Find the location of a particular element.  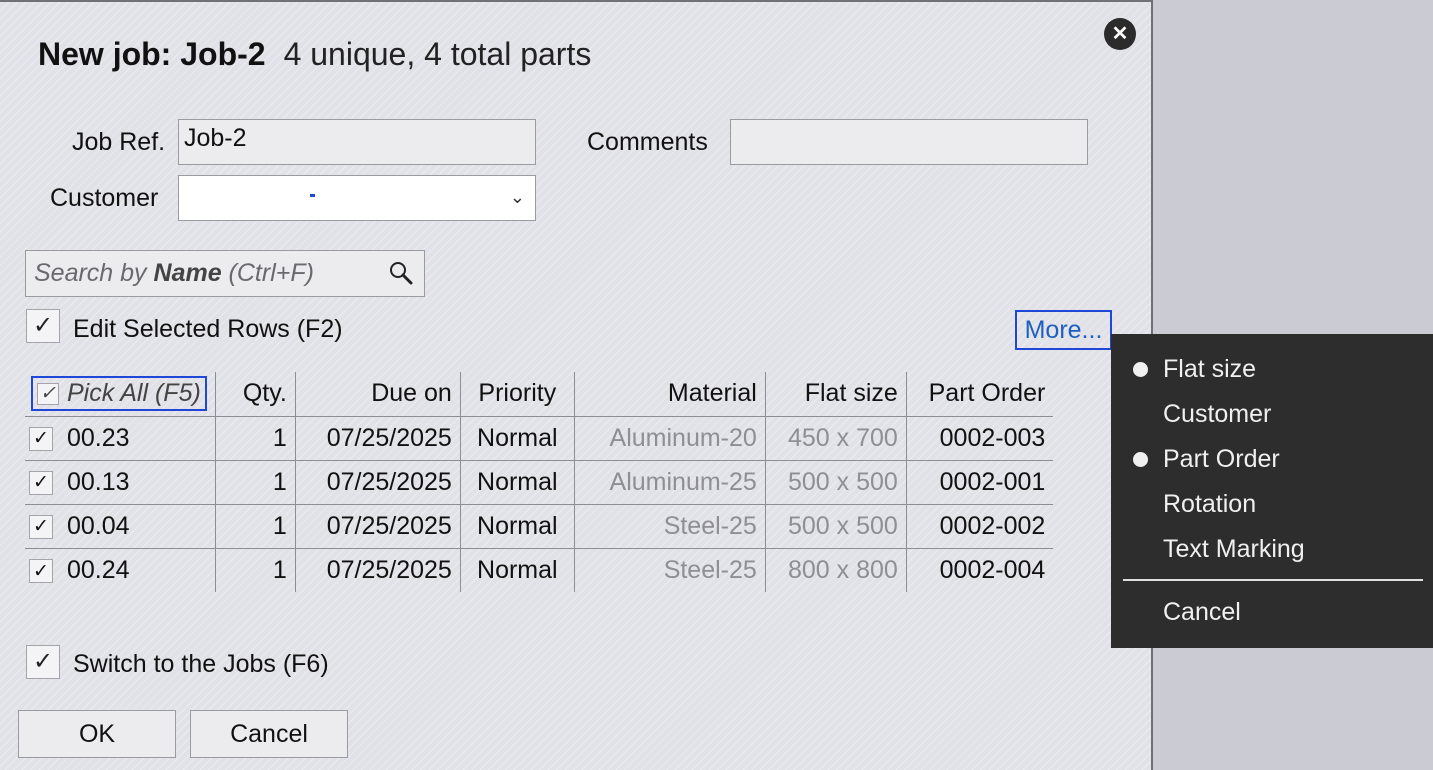

cell-material: Aluminum-25 is located at coordinates (670, 482).